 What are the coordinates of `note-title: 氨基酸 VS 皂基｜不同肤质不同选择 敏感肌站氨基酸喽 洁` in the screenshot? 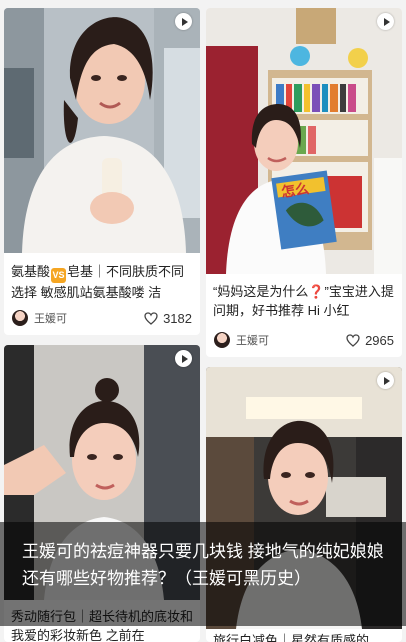 It's located at (102, 281).